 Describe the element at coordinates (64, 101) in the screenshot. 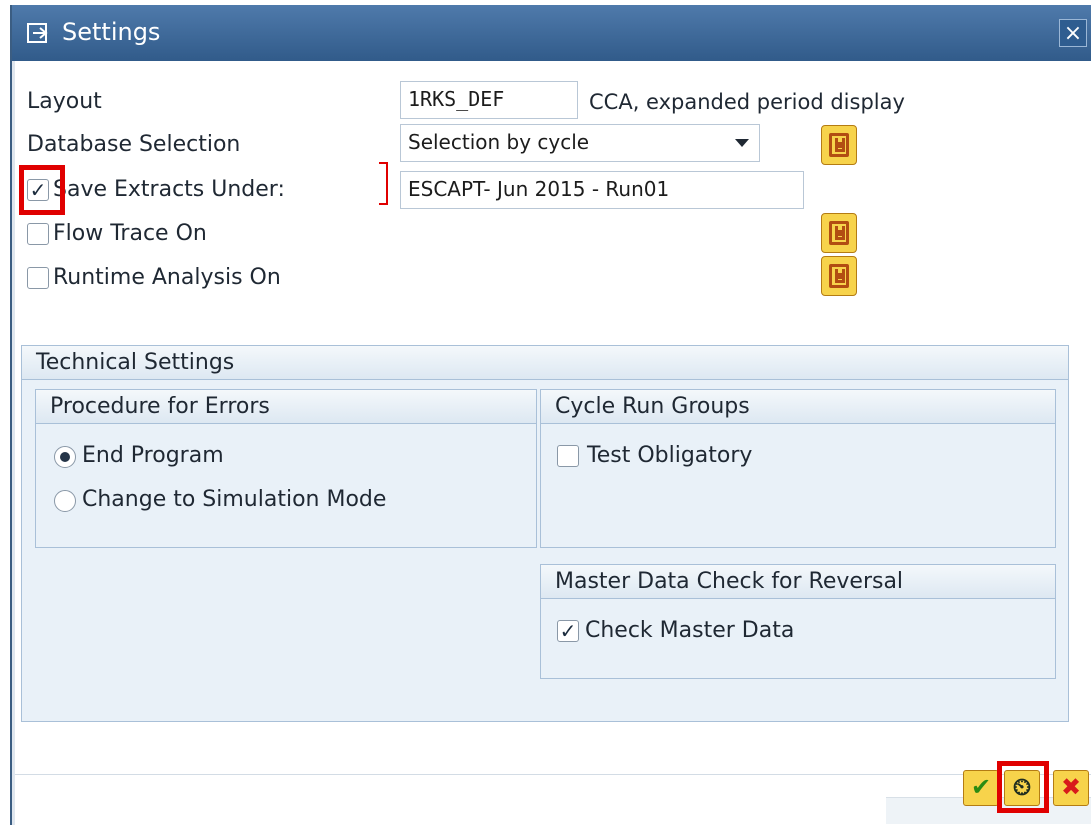

I see `layout-label: Layout` at that location.